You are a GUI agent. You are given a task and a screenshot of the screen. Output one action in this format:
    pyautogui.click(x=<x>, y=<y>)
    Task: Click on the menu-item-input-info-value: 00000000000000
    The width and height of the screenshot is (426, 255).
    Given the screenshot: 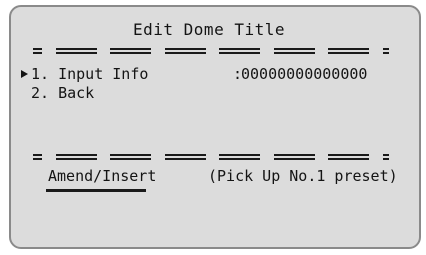 What is the action you would take?
    pyautogui.click(x=304, y=74)
    